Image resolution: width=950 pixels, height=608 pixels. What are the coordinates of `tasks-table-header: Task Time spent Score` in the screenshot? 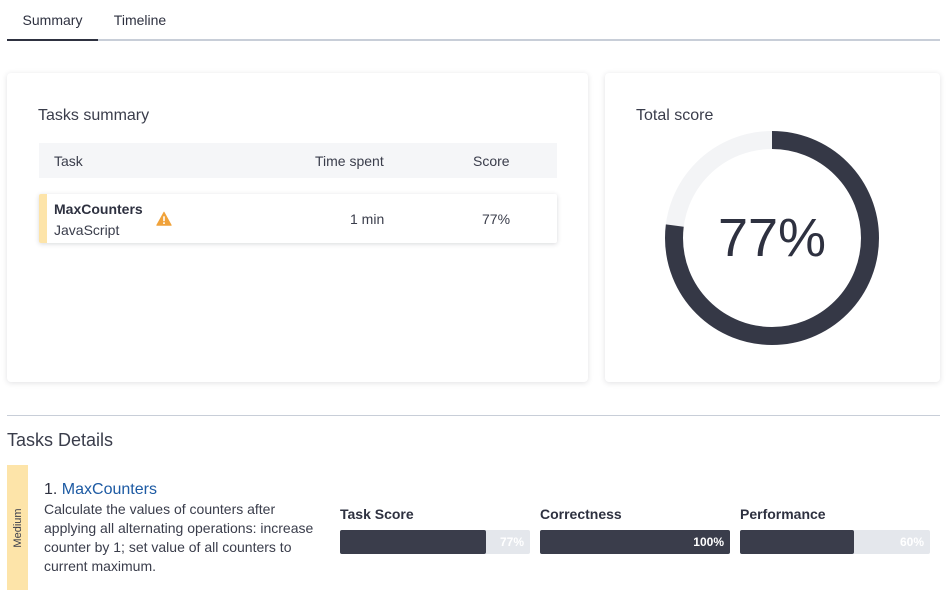 It's located at (298, 160).